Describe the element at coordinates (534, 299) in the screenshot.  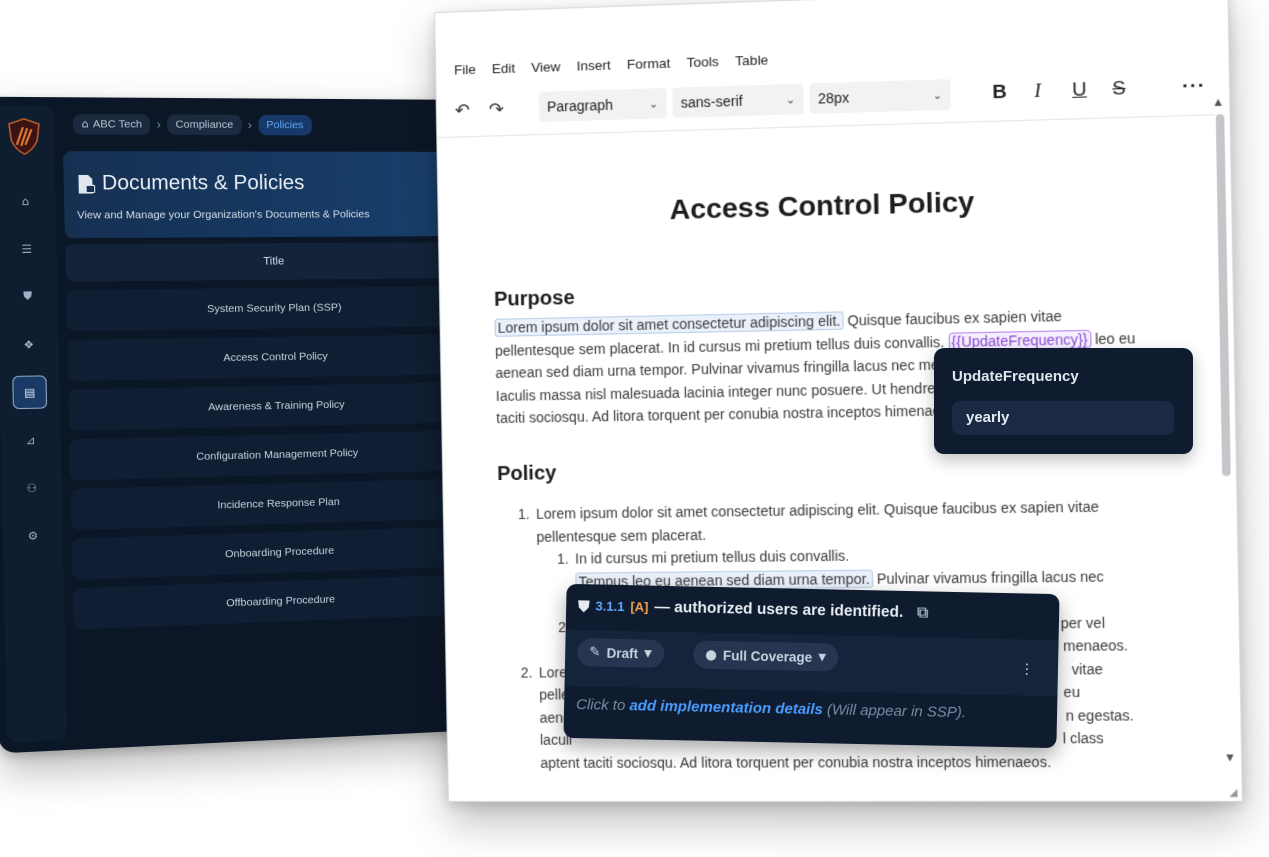
I see `heading-purpose: Purpose` at that location.